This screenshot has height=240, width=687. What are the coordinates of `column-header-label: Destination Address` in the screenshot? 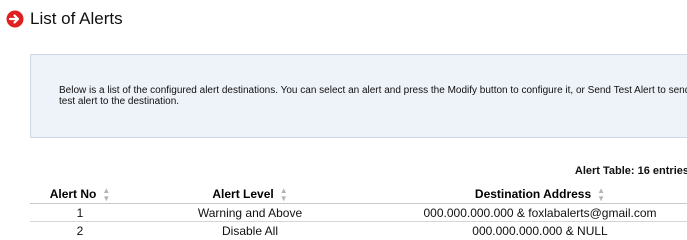 It's located at (533, 193).